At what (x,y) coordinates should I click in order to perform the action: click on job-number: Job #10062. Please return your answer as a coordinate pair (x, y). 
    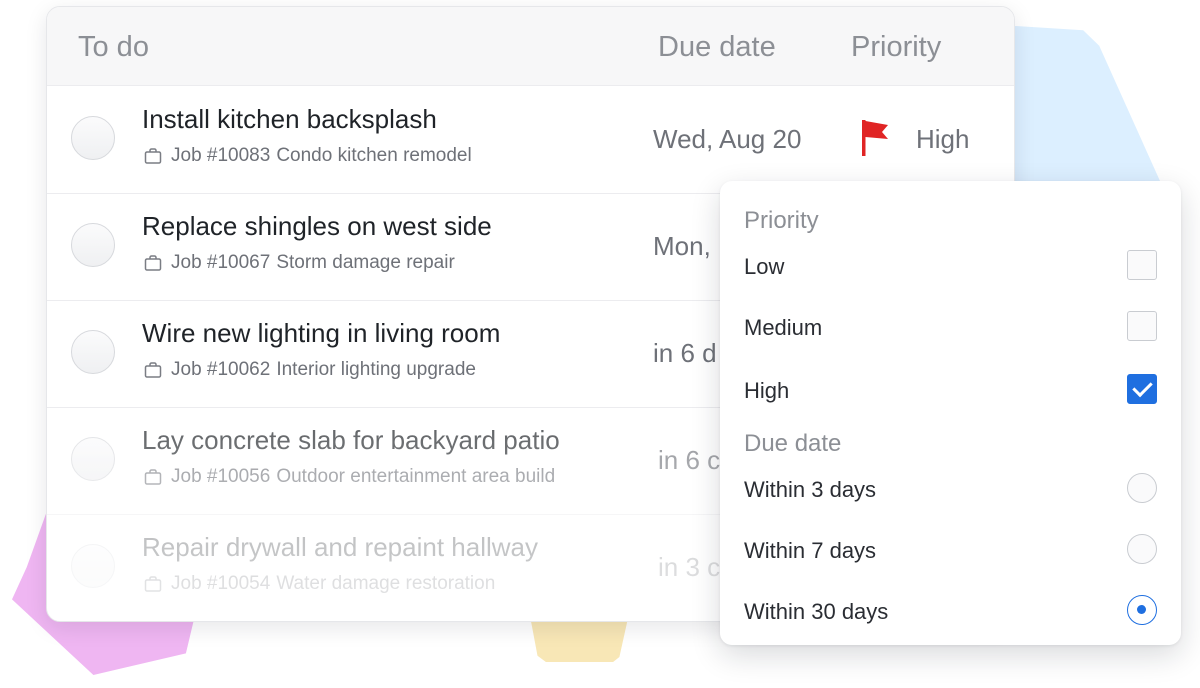
    Looking at the image, I should click on (221, 369).